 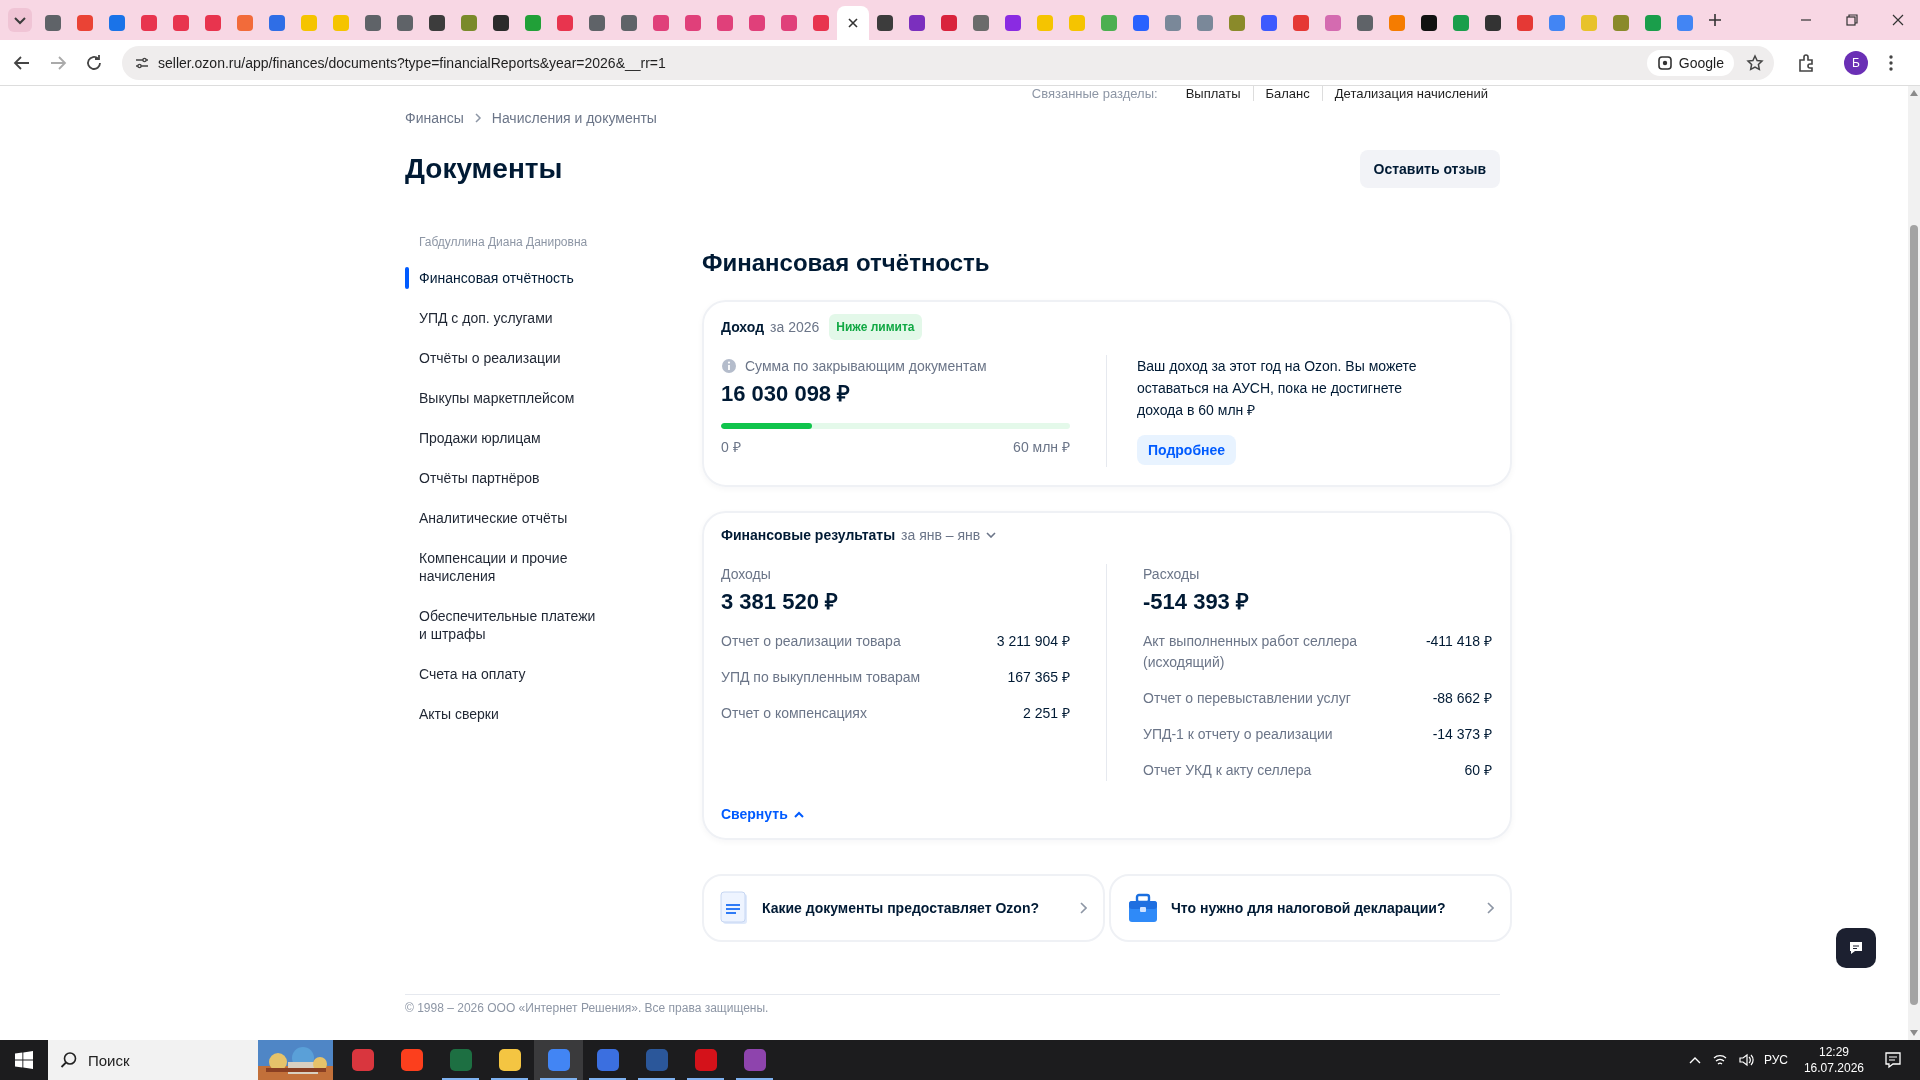 What do you see at coordinates (1033, 641) in the screenshot?
I see `report-amount: 3 211 904 ₽` at bounding box center [1033, 641].